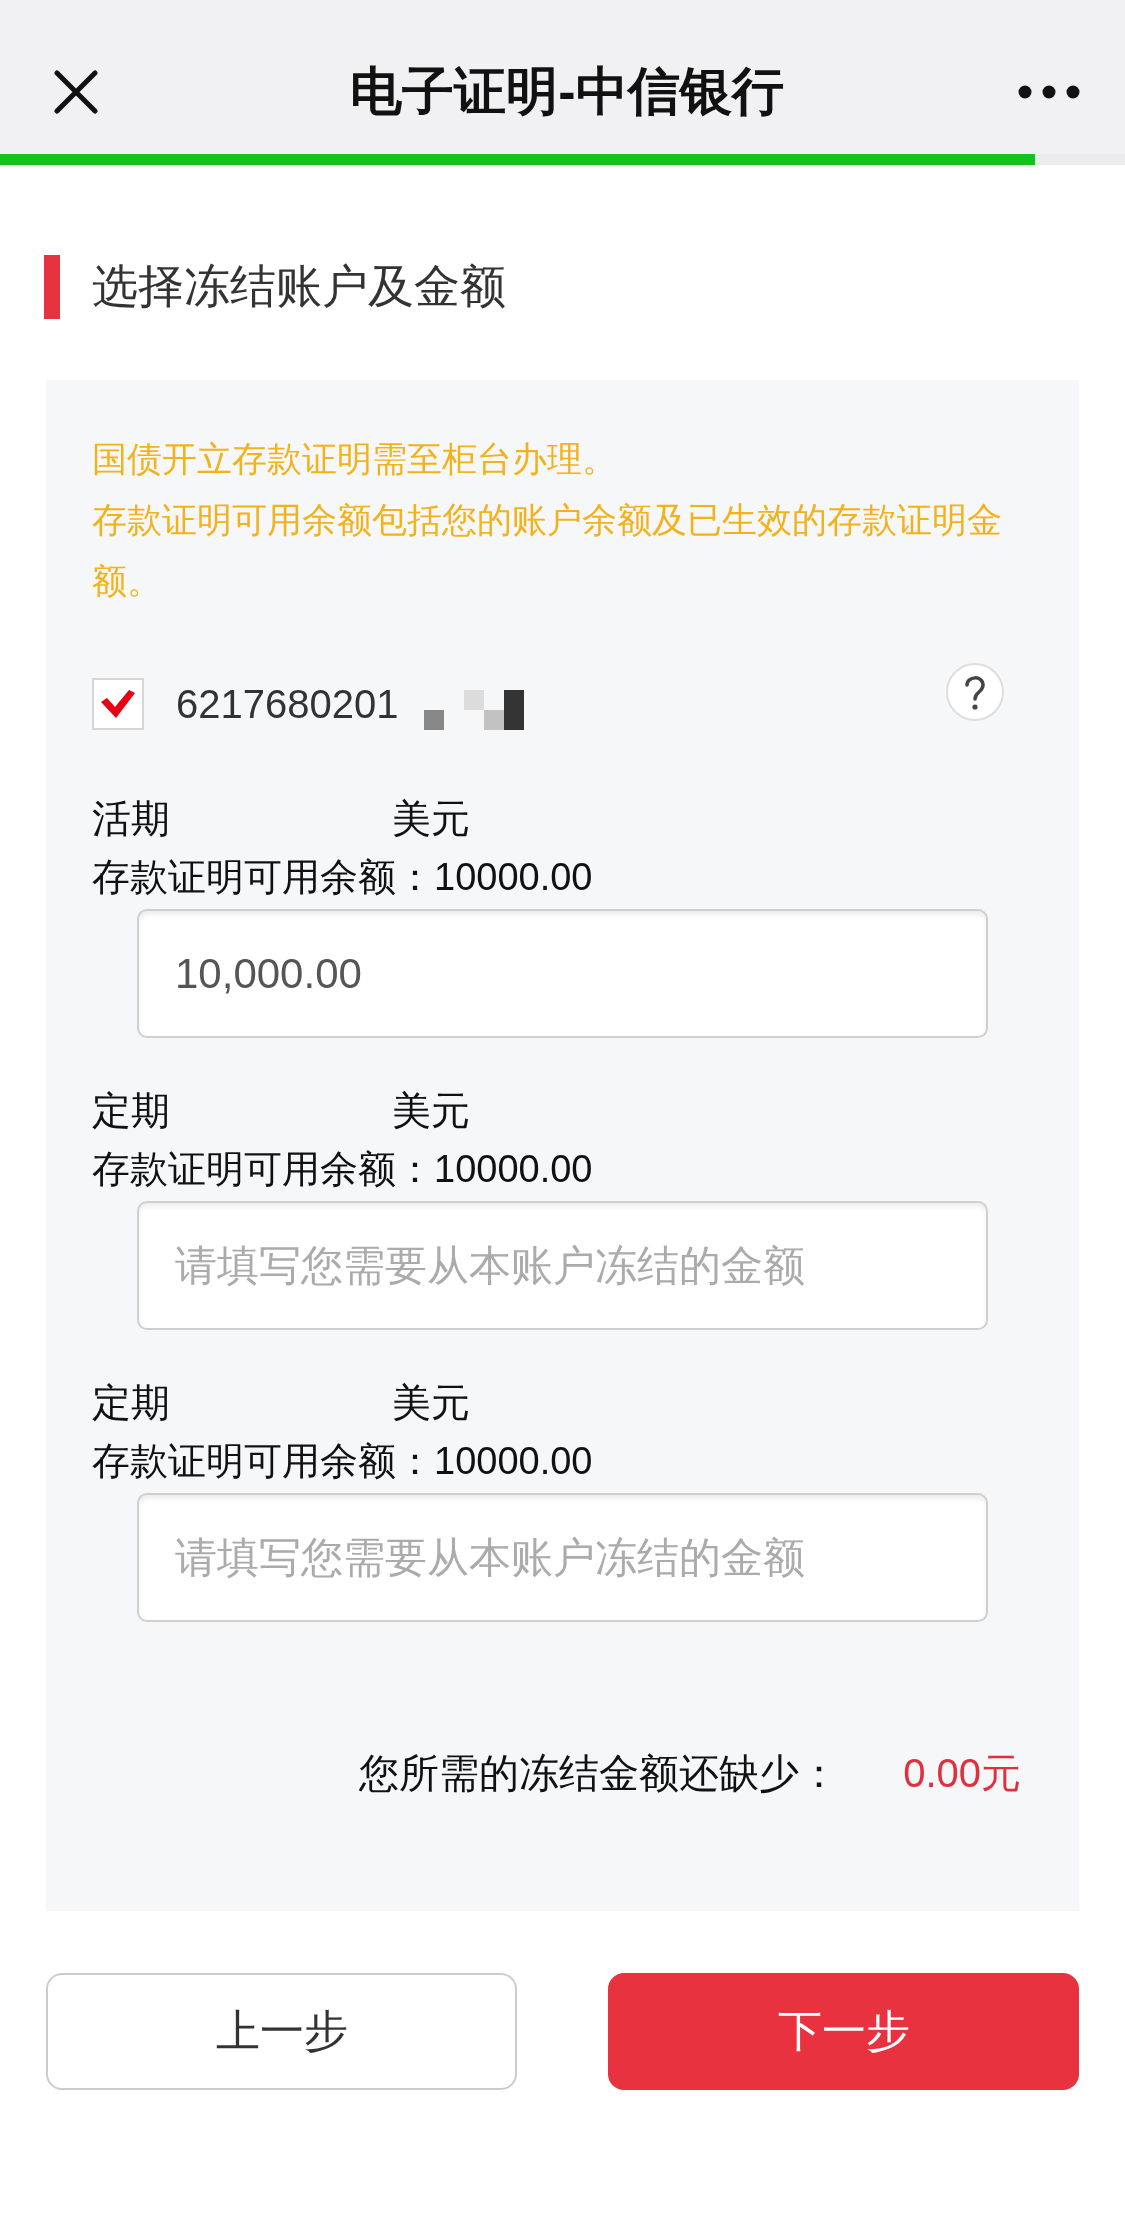 This screenshot has height=2240, width=1125. Describe the element at coordinates (76, 92) in the screenshot. I see `close-icon` at that location.